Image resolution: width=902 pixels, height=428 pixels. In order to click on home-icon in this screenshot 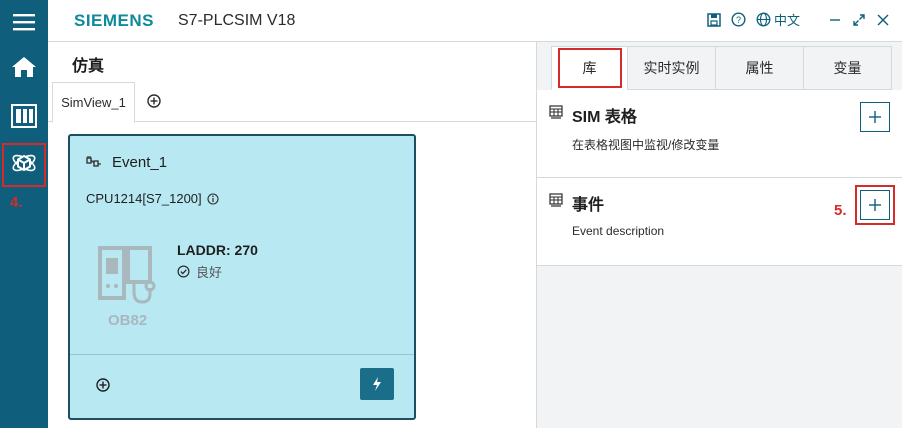, I will do `click(24, 67)`.